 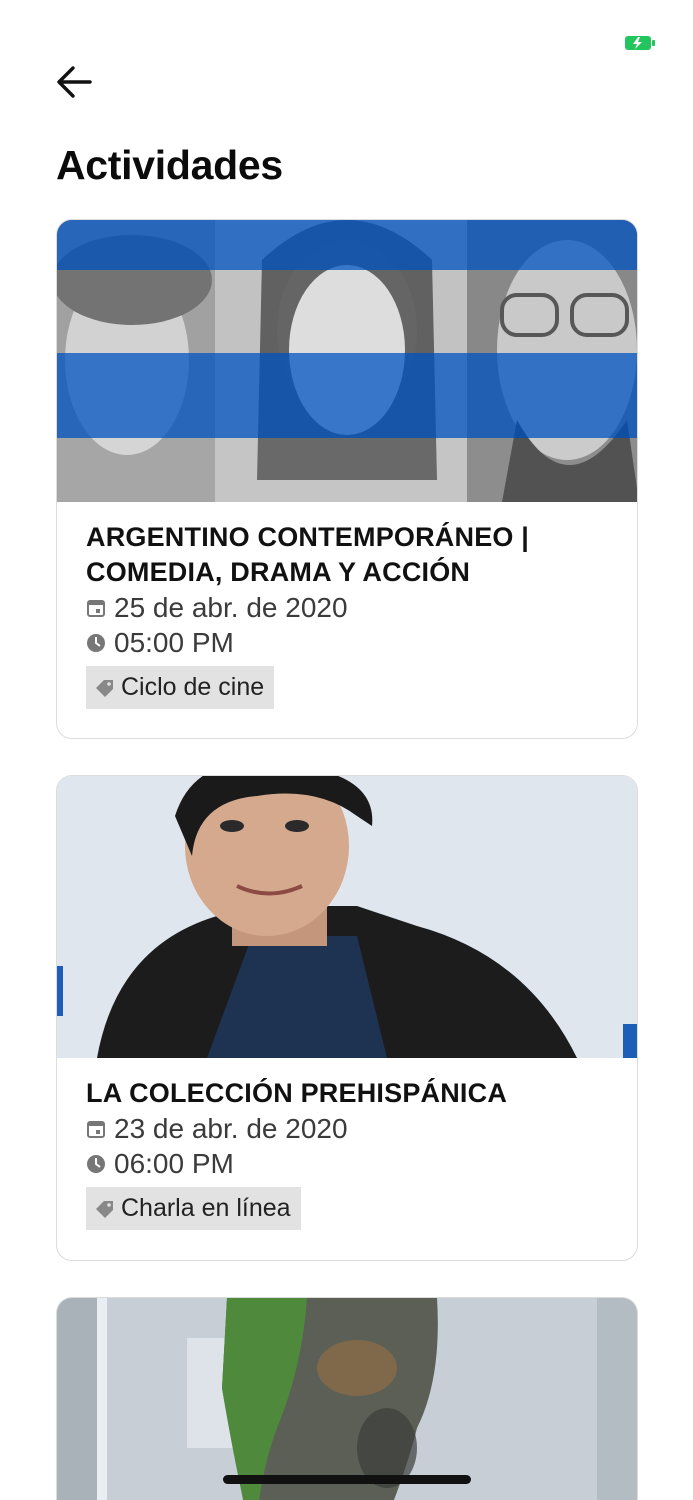 I want to click on back-button, so click(x=74, y=82).